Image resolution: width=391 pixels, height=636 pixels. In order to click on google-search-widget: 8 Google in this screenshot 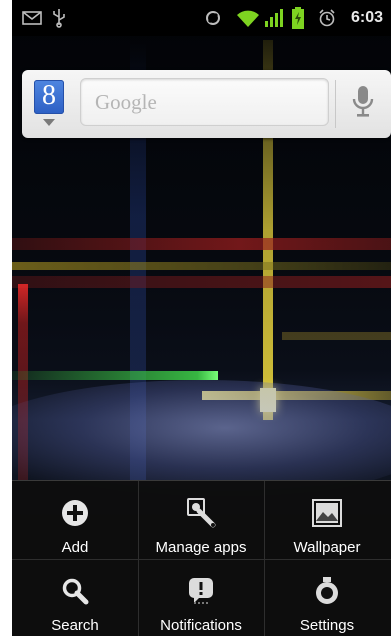, I will do `click(206, 104)`.